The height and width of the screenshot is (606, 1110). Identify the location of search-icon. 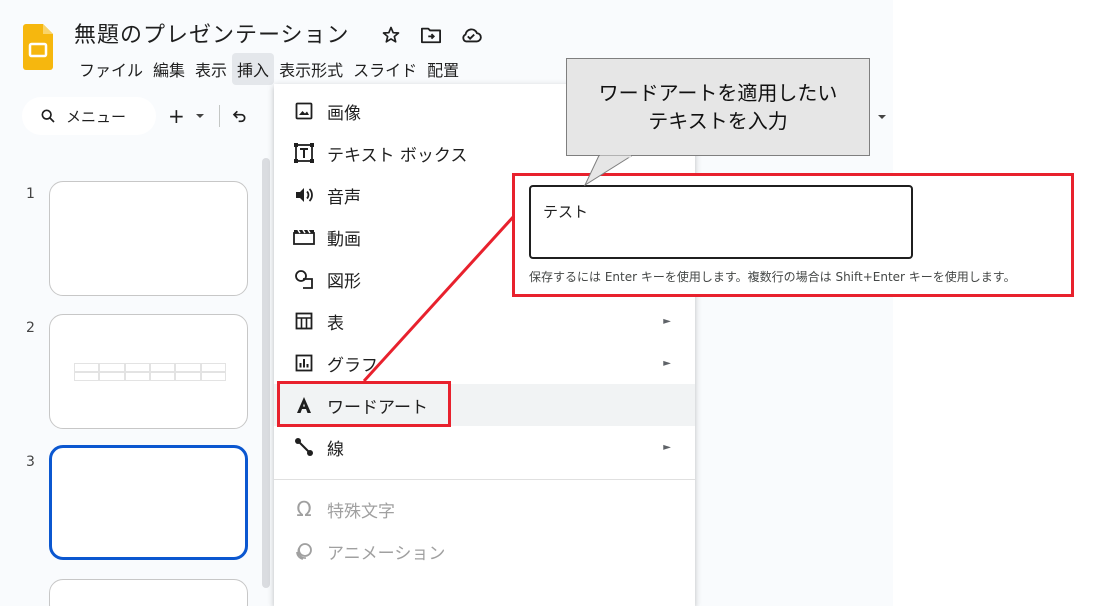
(48, 116).